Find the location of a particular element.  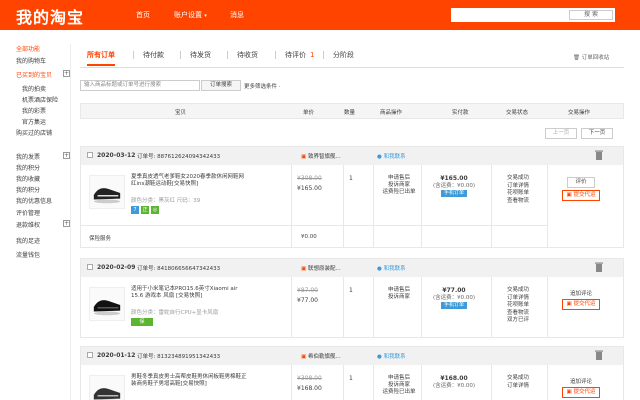

guarantee-badge-icon: 保 is located at coordinates (142, 322).